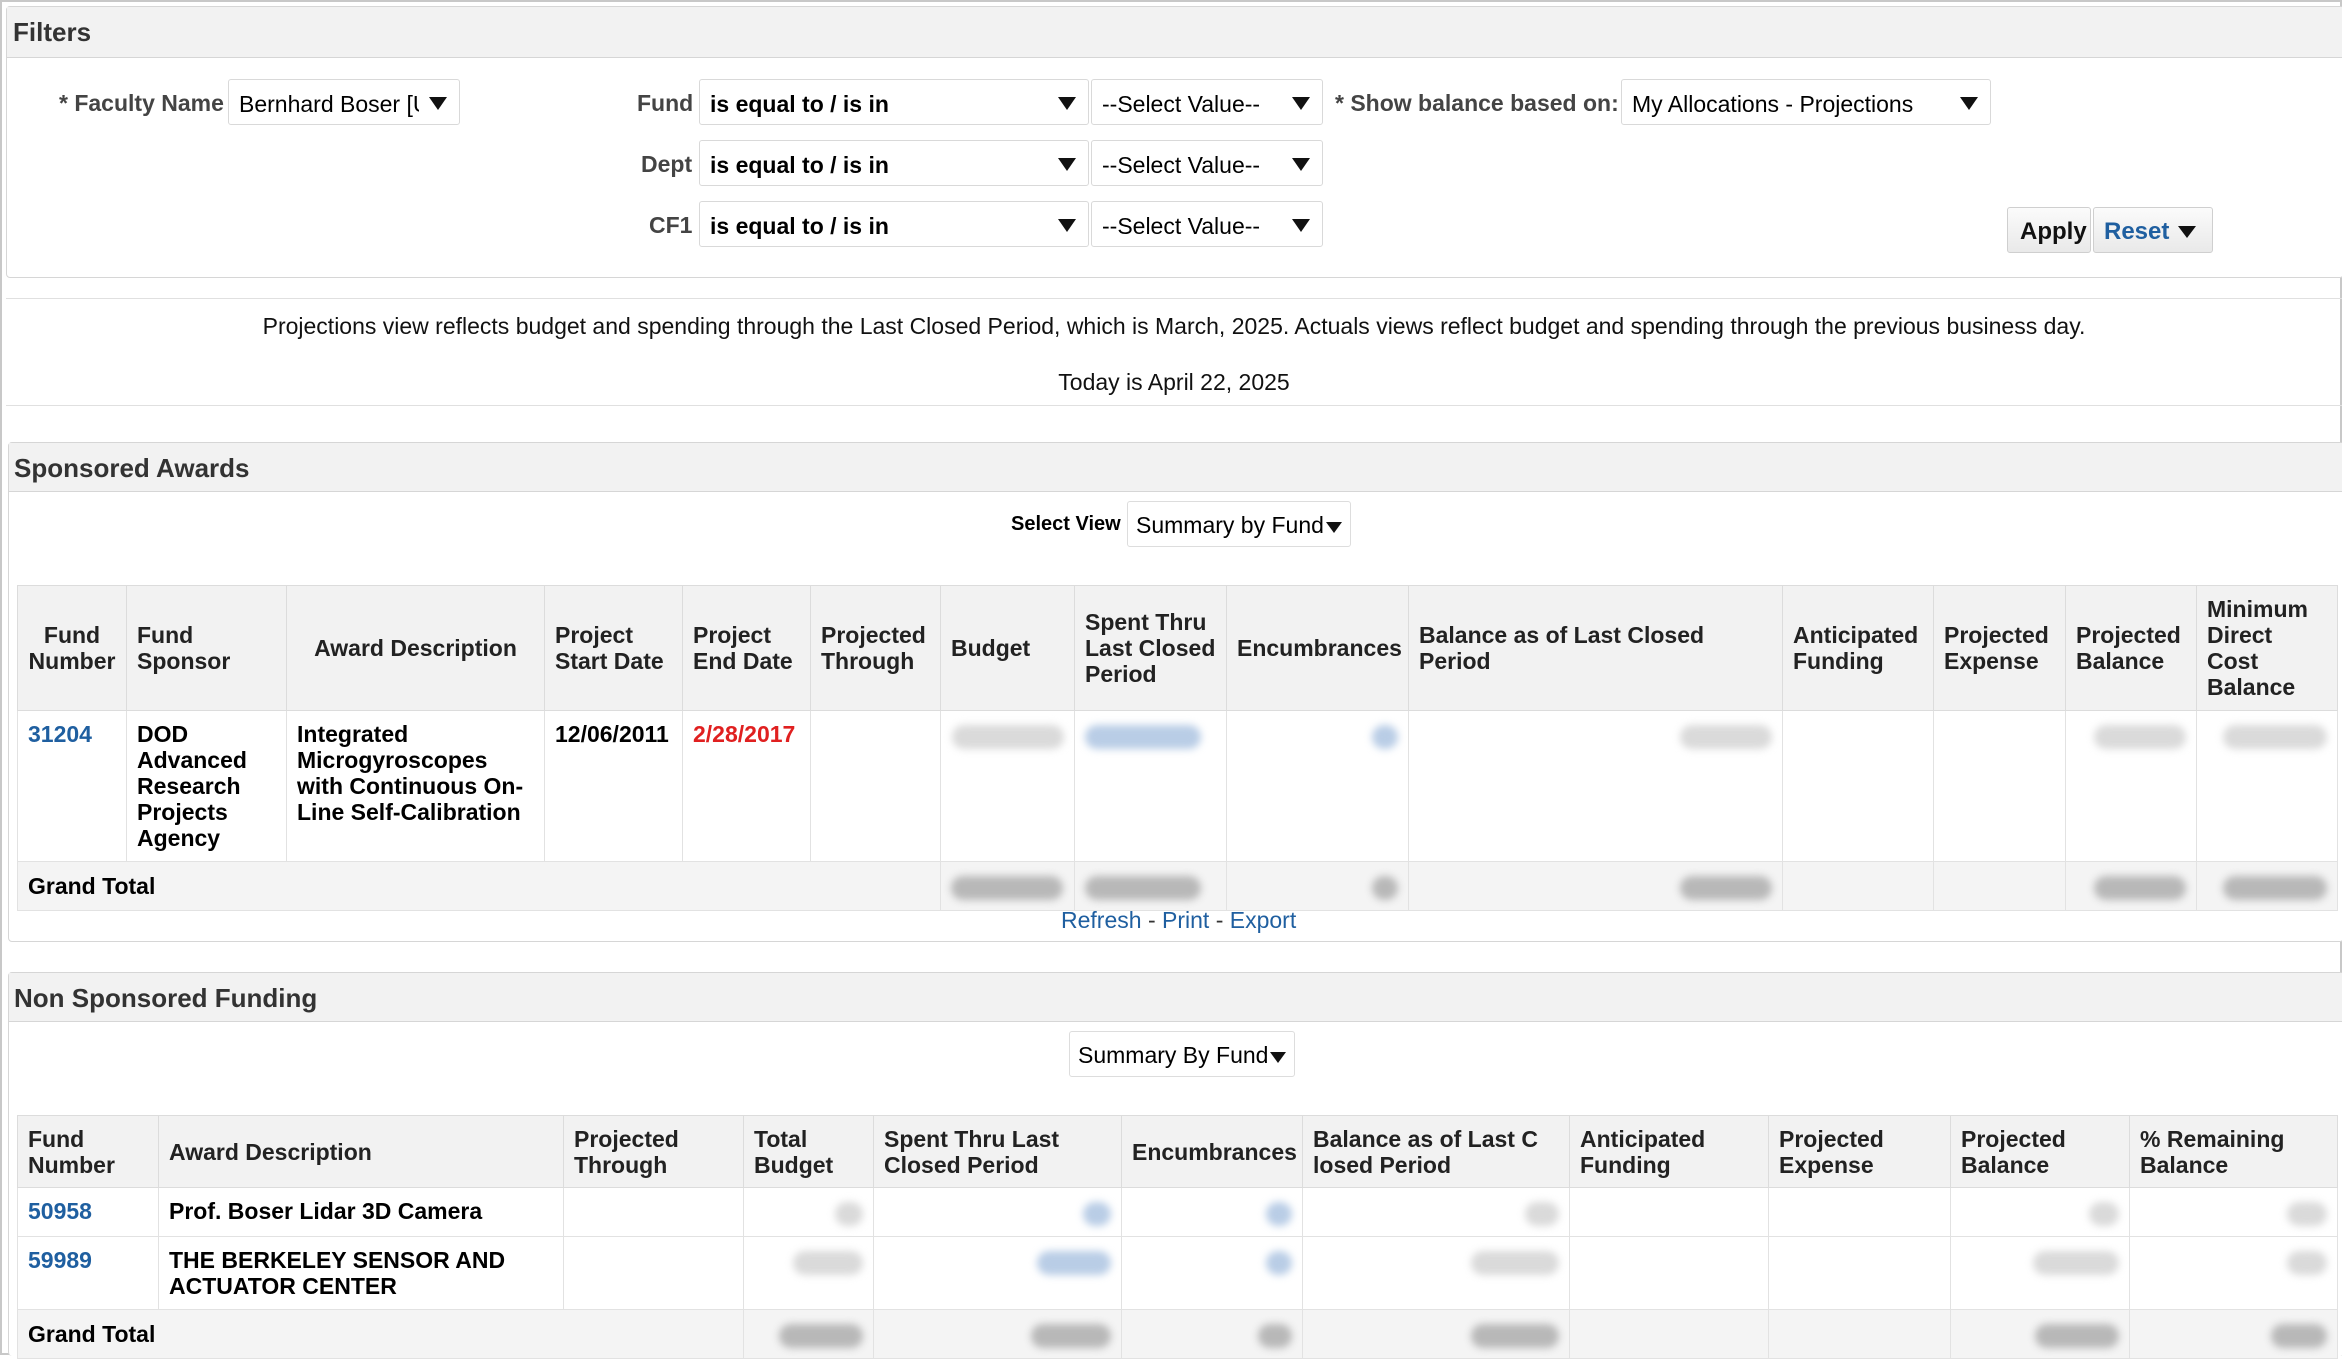 The height and width of the screenshot is (1359, 2342). I want to click on balance-basis-label: * Show balance based on:, so click(1477, 103).